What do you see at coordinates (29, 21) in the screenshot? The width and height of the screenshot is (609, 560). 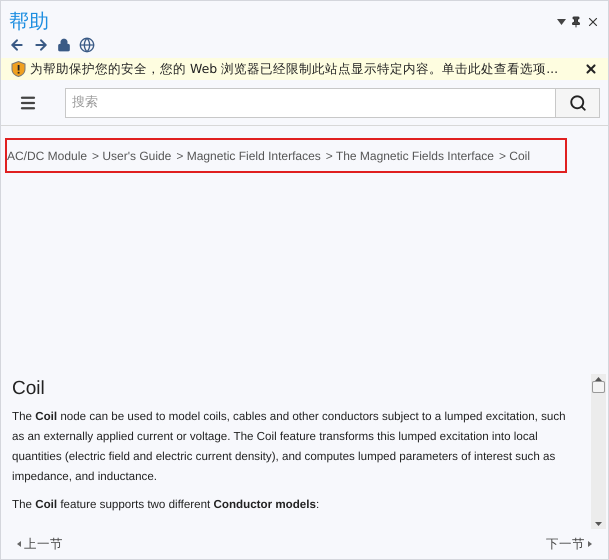 I see `window-title: 帮助` at bounding box center [29, 21].